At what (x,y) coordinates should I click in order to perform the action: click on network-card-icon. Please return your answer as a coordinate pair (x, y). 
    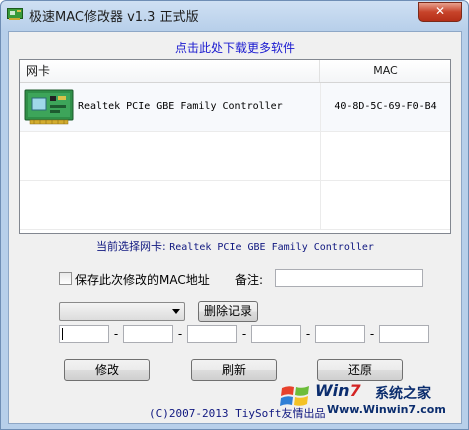
    Looking at the image, I should click on (49, 107).